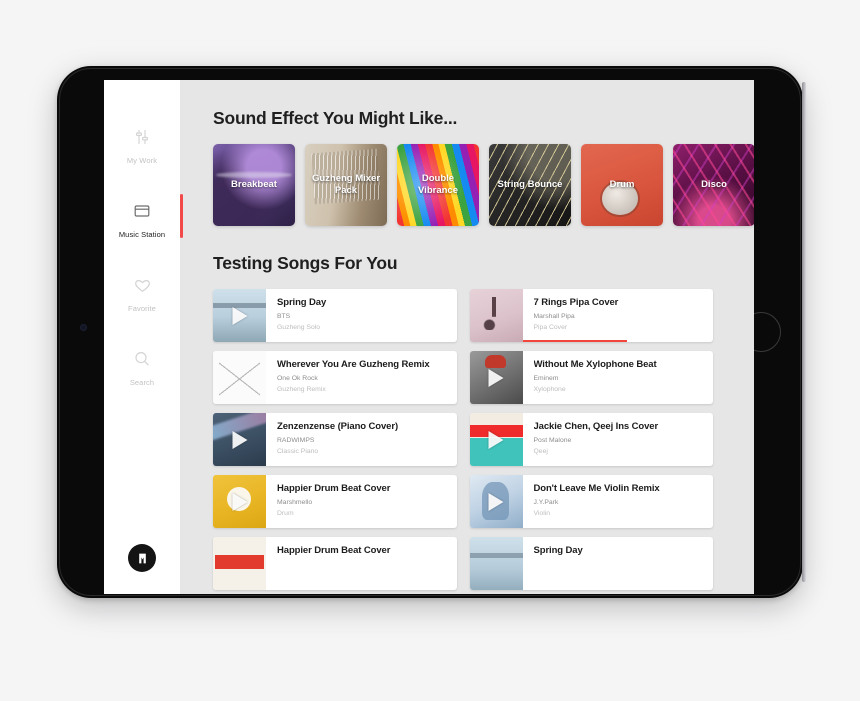 The image size is (860, 701). Describe the element at coordinates (142, 160) in the screenshot. I see `sidebar-item-label: My Work` at that location.